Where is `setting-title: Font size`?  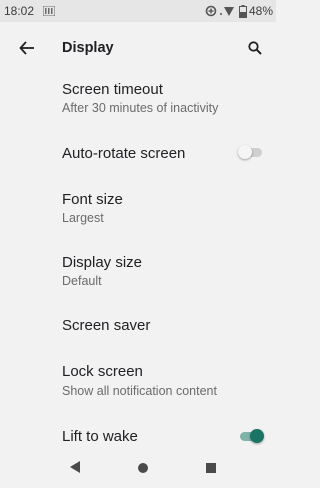
setting-title: Font size is located at coordinates (92, 199).